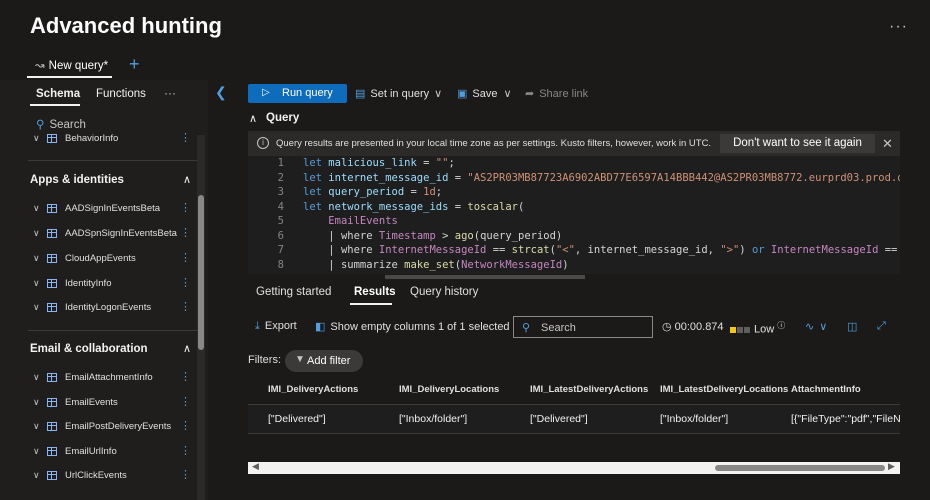 The width and height of the screenshot is (930, 500). What do you see at coordinates (797, 143) in the screenshot?
I see `dismiss-banner-button: Don't want to see it again` at bounding box center [797, 143].